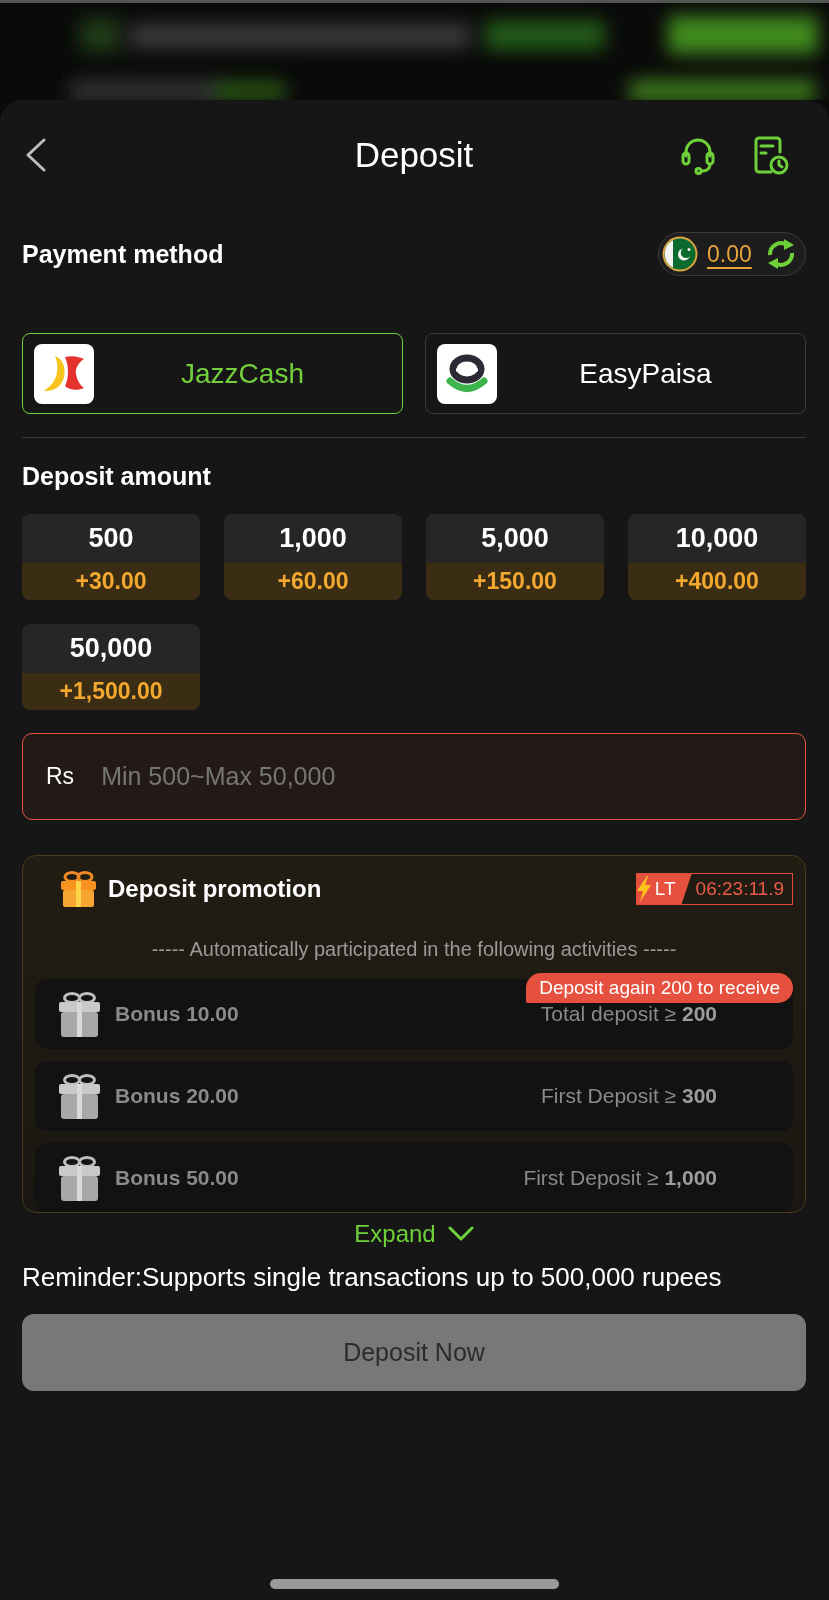  Describe the element at coordinates (414, 949) in the screenshot. I see `promotion-subtitle: ----- Automatically participated in the following activities -----` at that location.